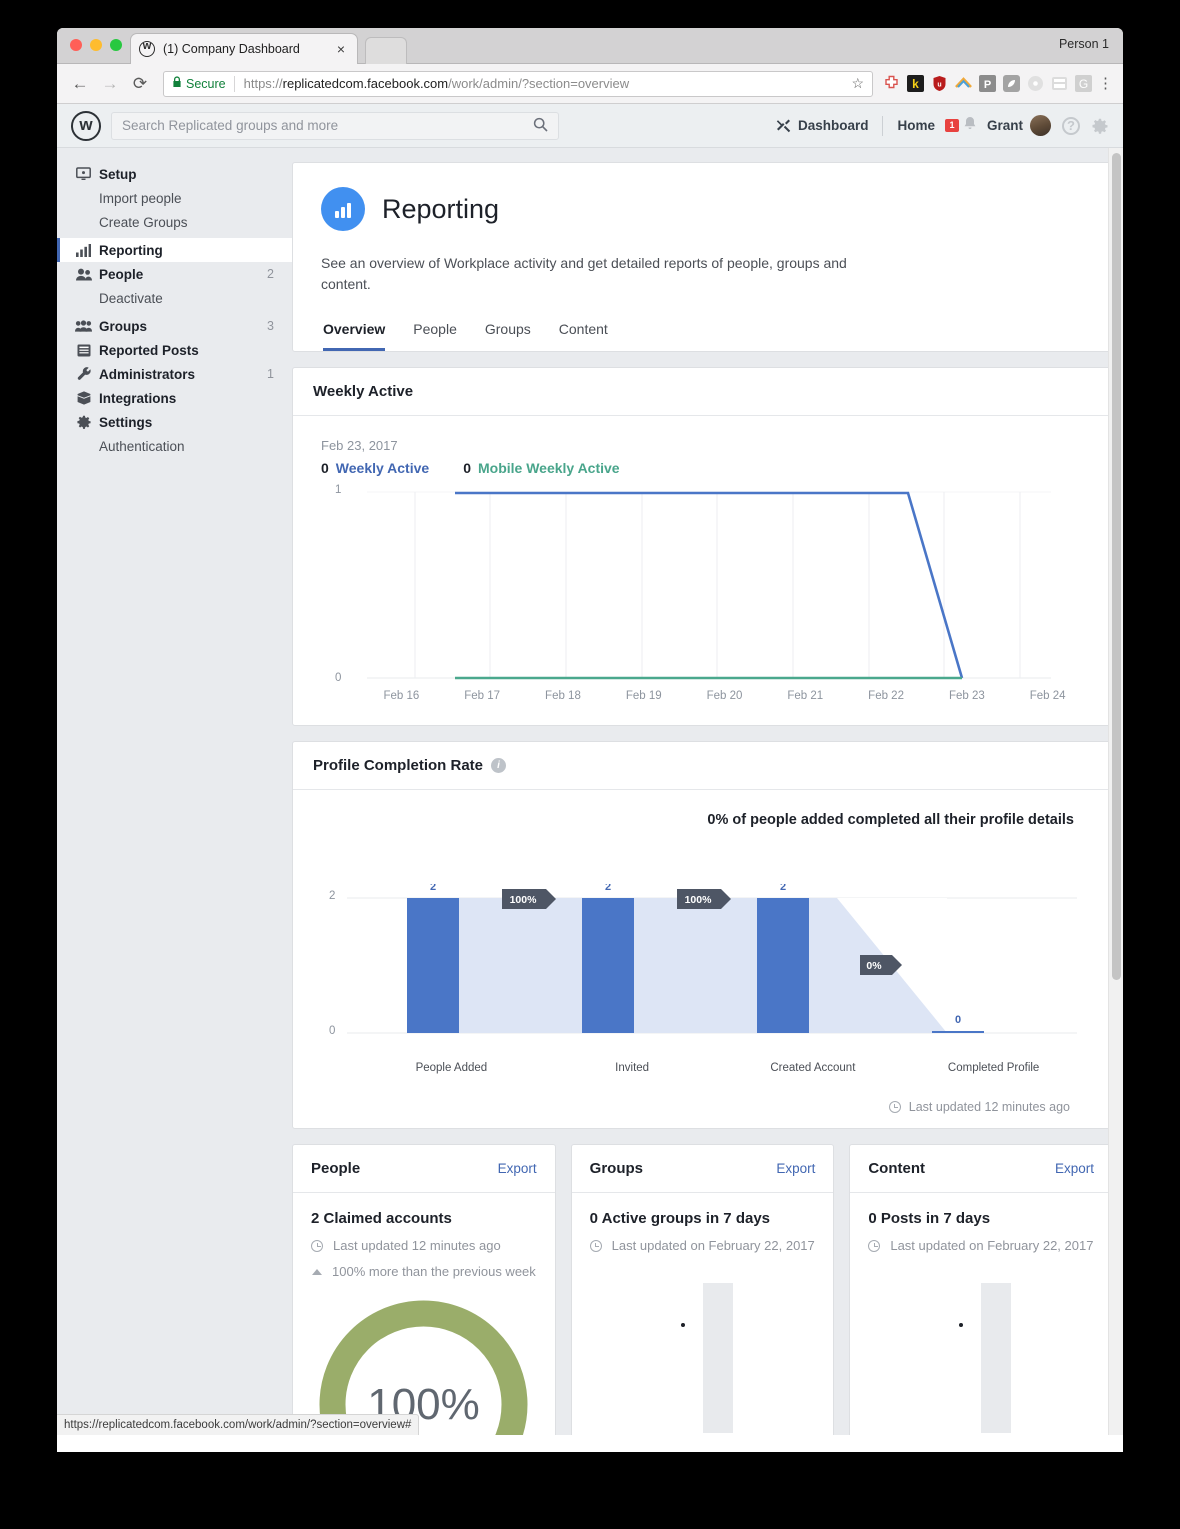 This screenshot has width=1180, height=1529. I want to click on funnel-y-tick-0: 0, so click(332, 1031).